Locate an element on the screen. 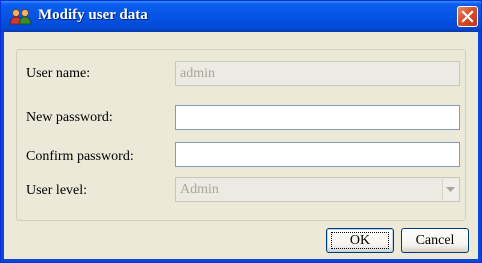 This screenshot has width=482, height=263. username-field: admin is located at coordinates (317, 73).